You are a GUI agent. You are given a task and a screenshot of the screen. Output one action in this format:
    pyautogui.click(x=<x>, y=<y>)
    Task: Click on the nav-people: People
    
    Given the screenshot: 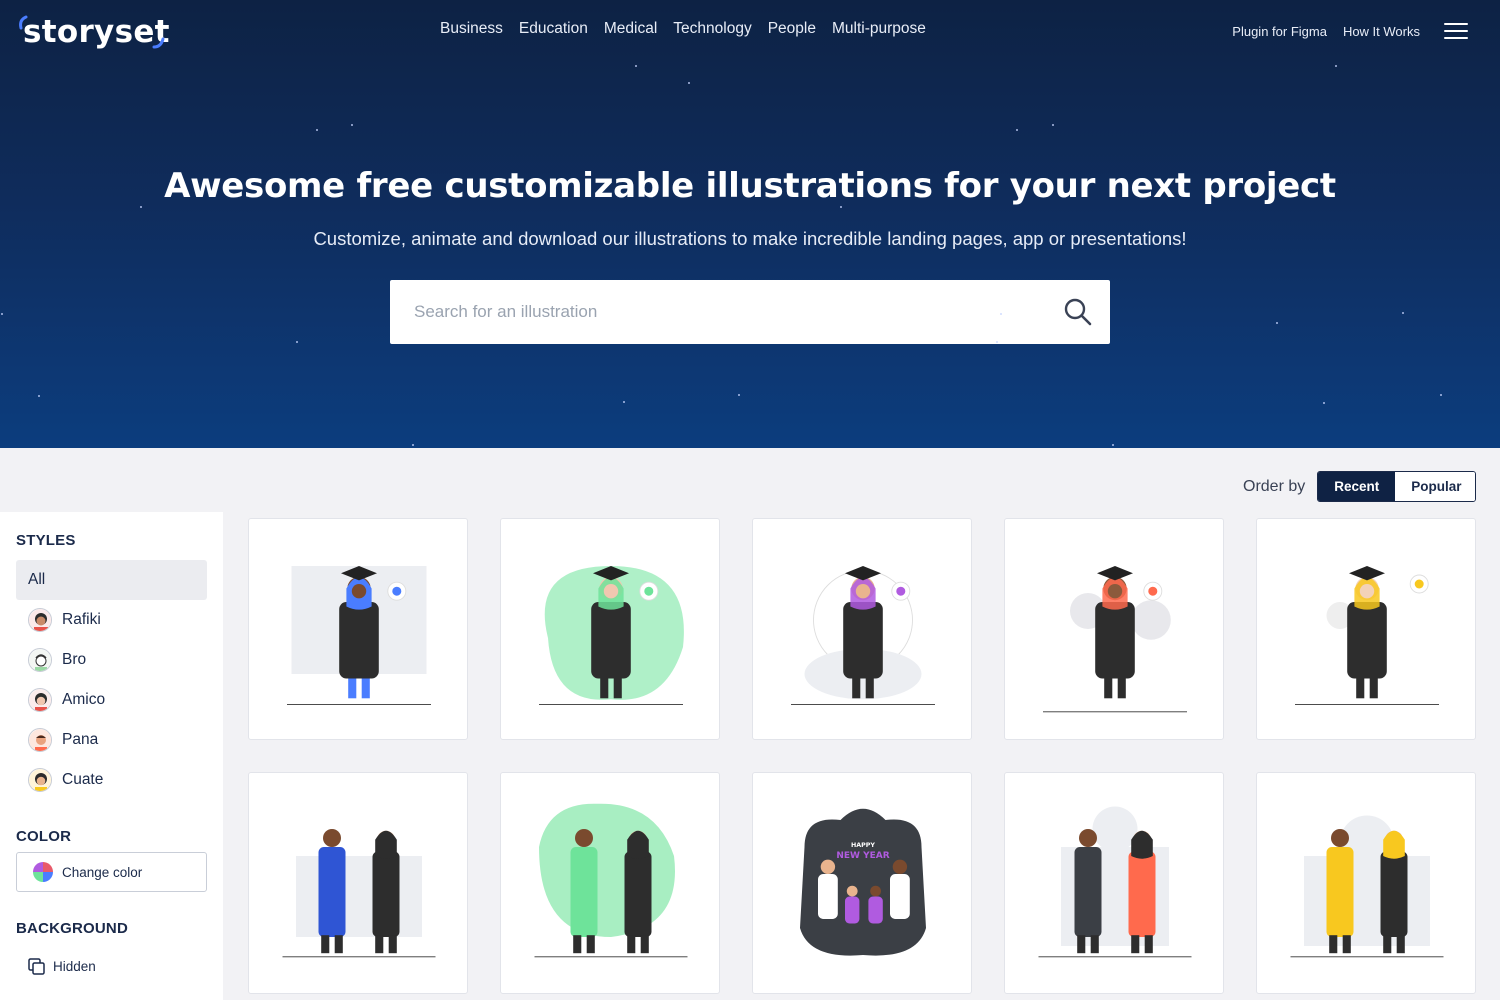 What is the action you would take?
    pyautogui.click(x=792, y=29)
    